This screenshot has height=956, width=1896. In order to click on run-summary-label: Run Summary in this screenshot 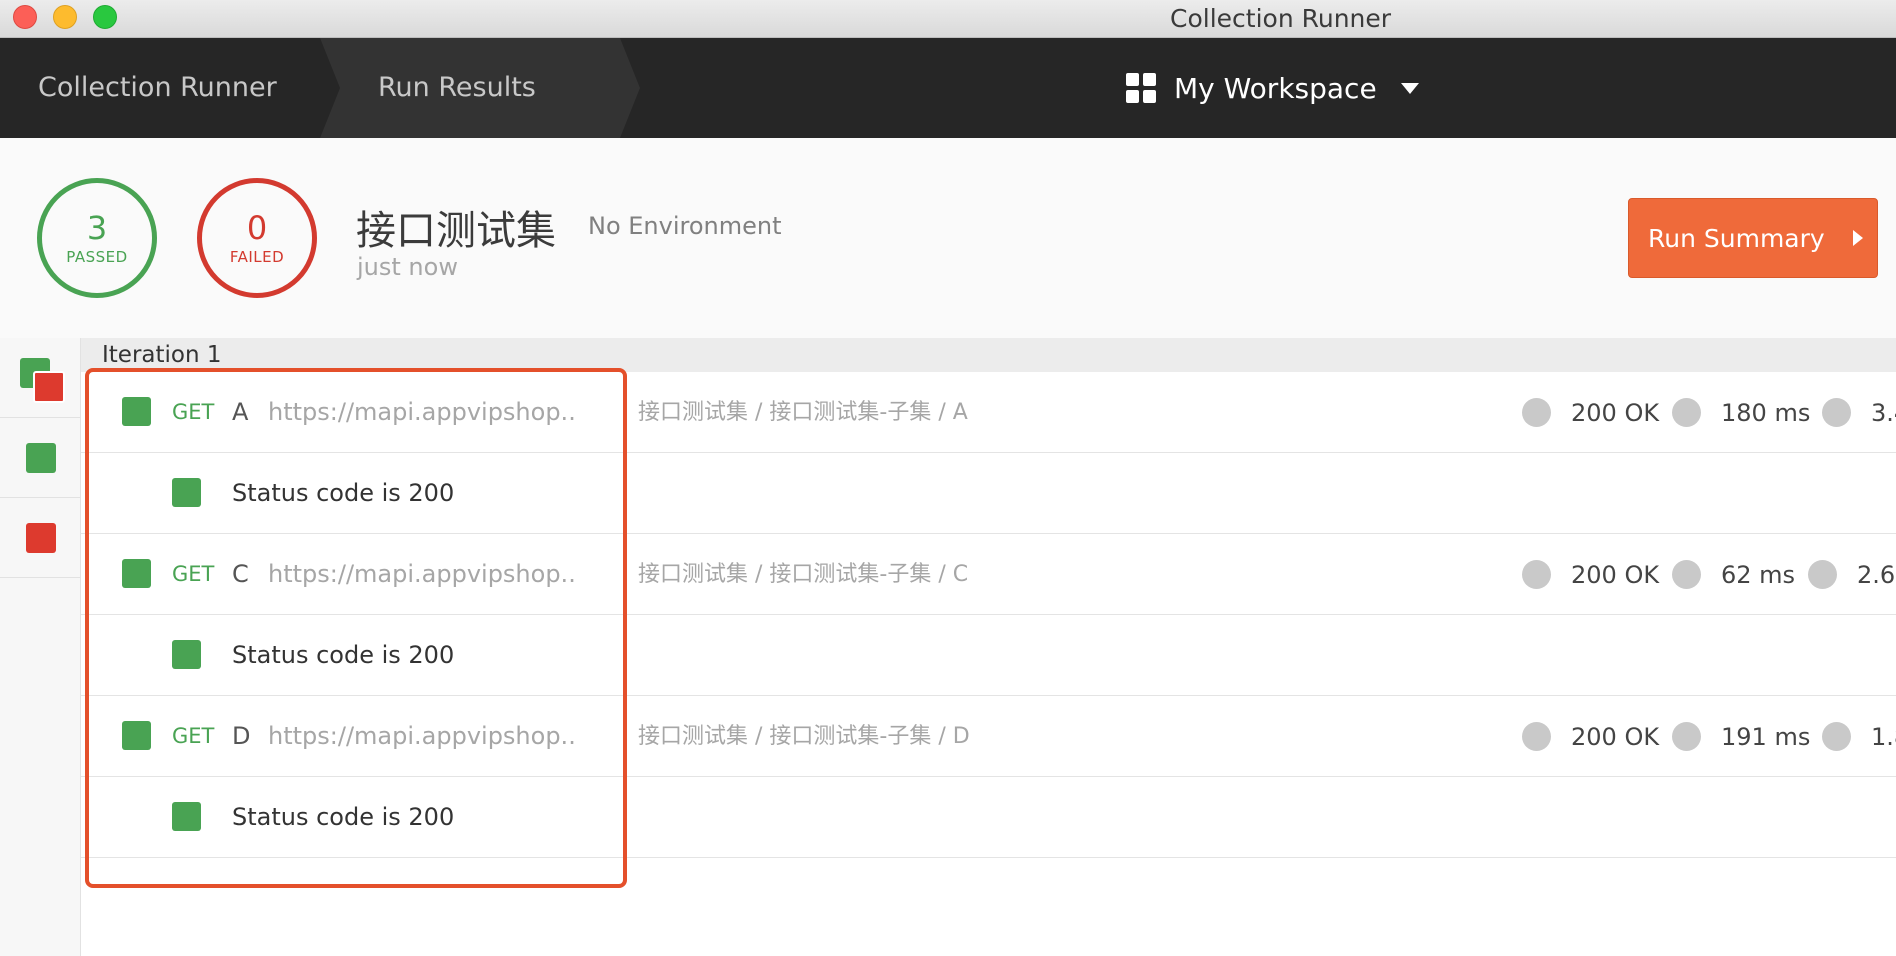, I will do `click(1736, 238)`.